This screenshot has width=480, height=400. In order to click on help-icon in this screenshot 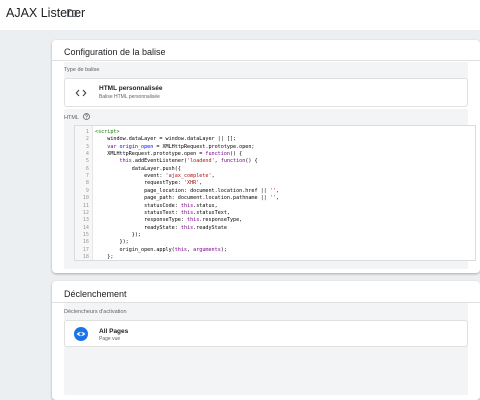, I will do `click(86, 116)`.